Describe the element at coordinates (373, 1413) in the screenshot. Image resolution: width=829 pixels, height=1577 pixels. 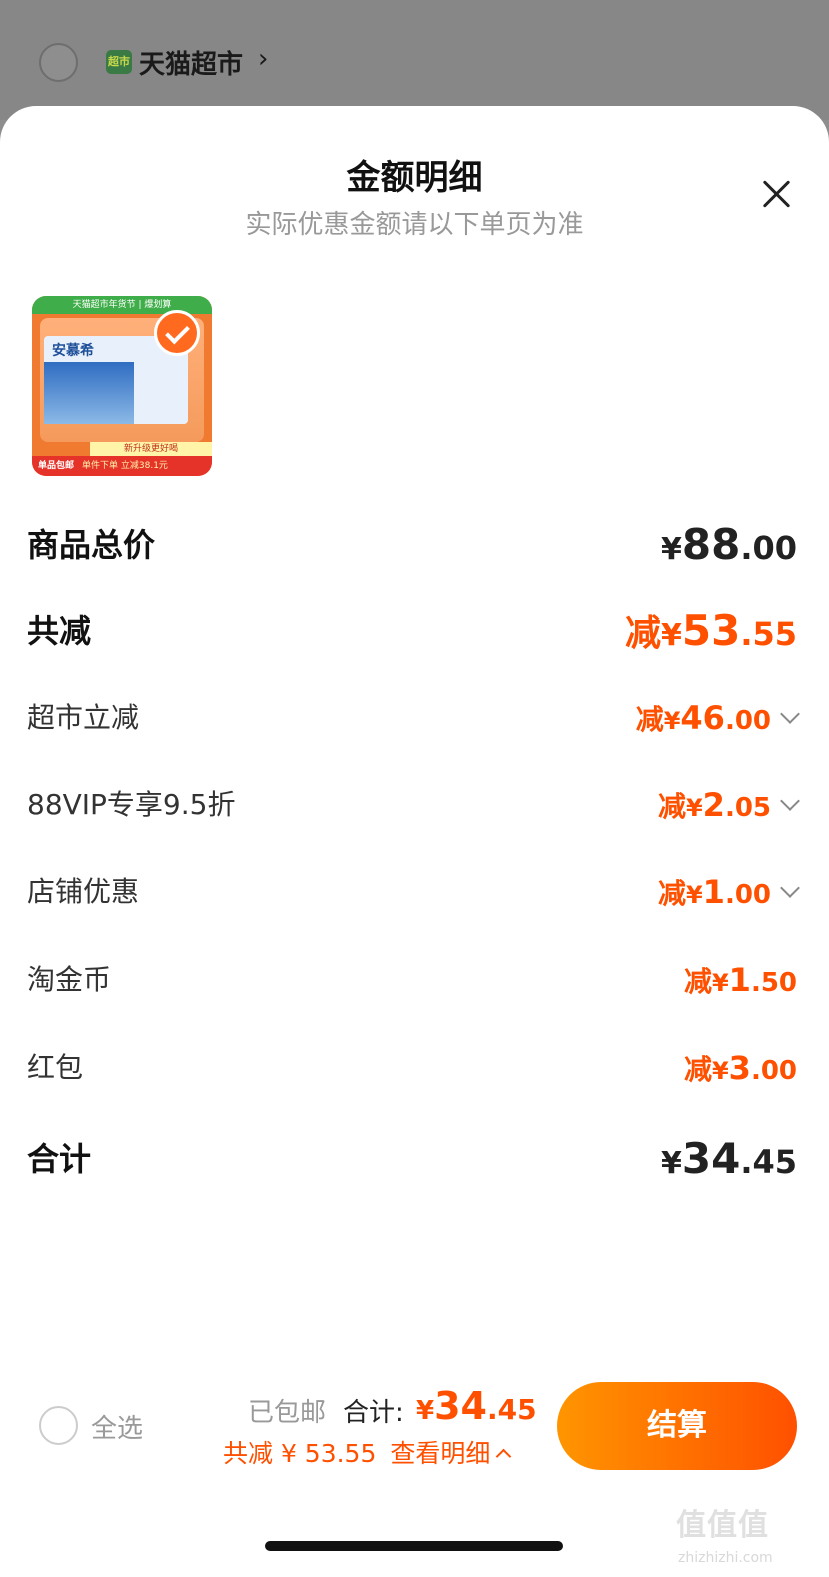
I see `total-label: 合计:` at that location.